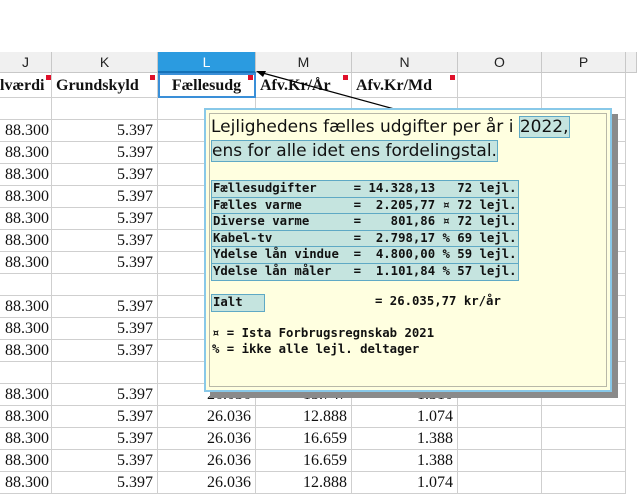 The height and width of the screenshot is (499, 637). Describe the element at coordinates (544, 127) in the screenshot. I see `comment-year: 2022,` at that location.